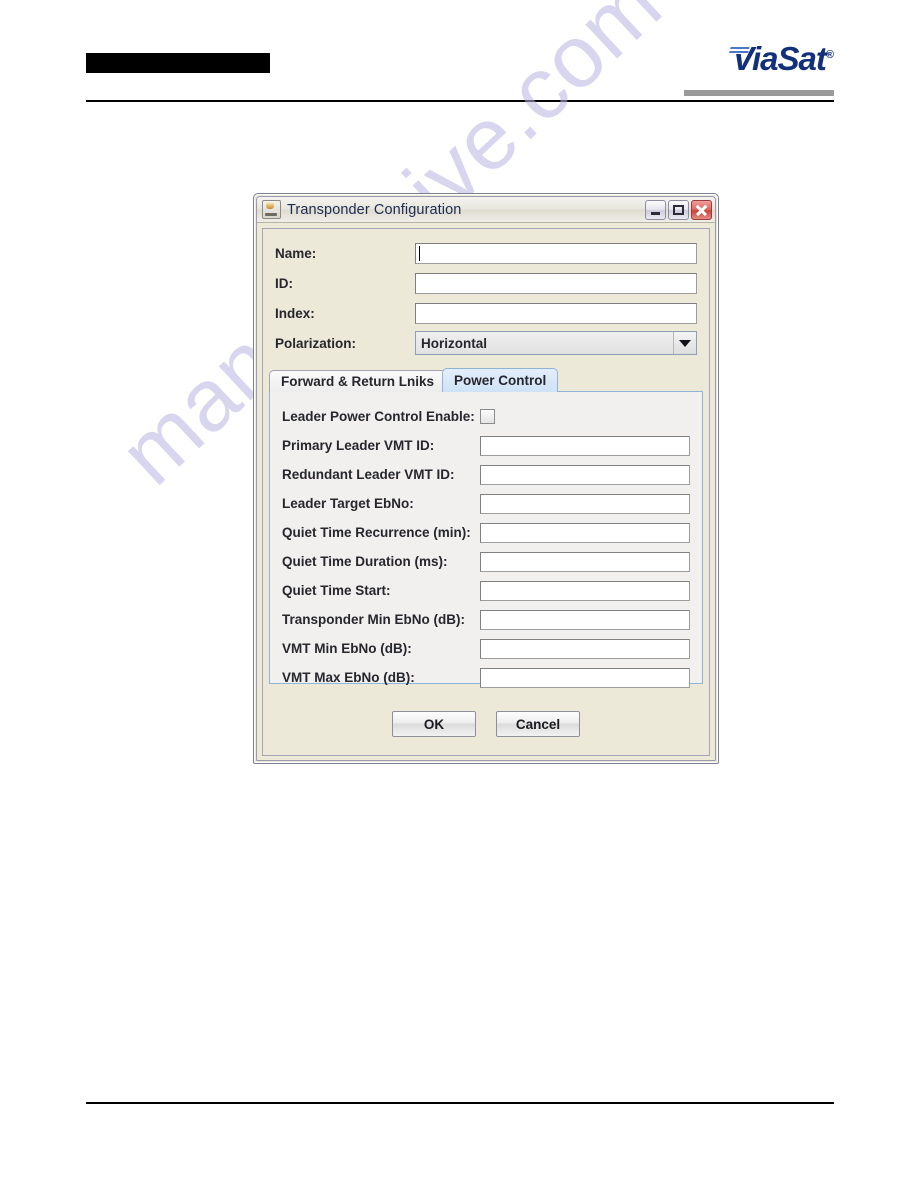 This screenshot has width=918, height=1188. I want to click on field-row-index: Index:, so click(486, 313).